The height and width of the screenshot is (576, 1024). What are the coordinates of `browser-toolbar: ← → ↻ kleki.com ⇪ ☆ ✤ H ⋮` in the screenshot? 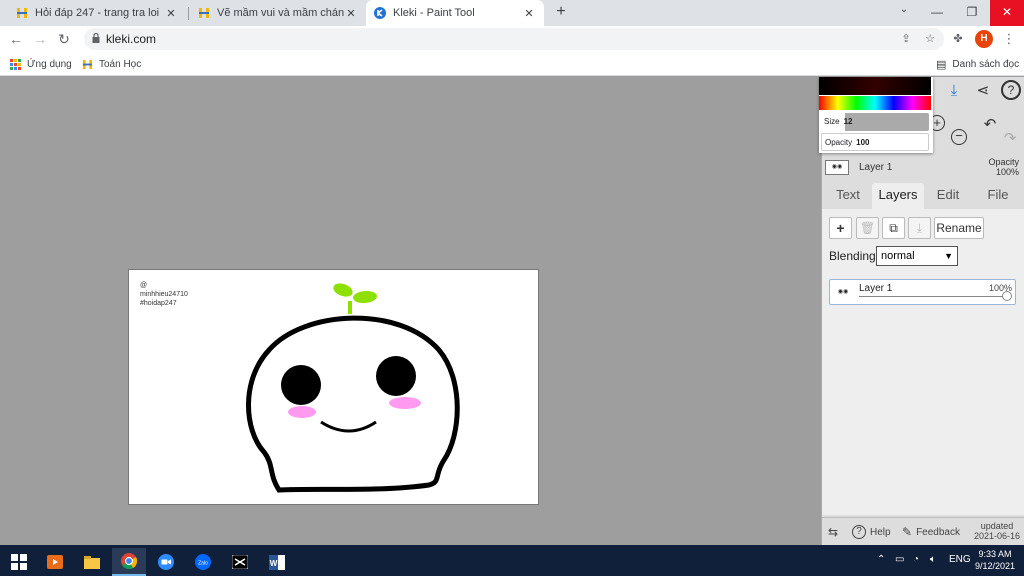 It's located at (512, 39).